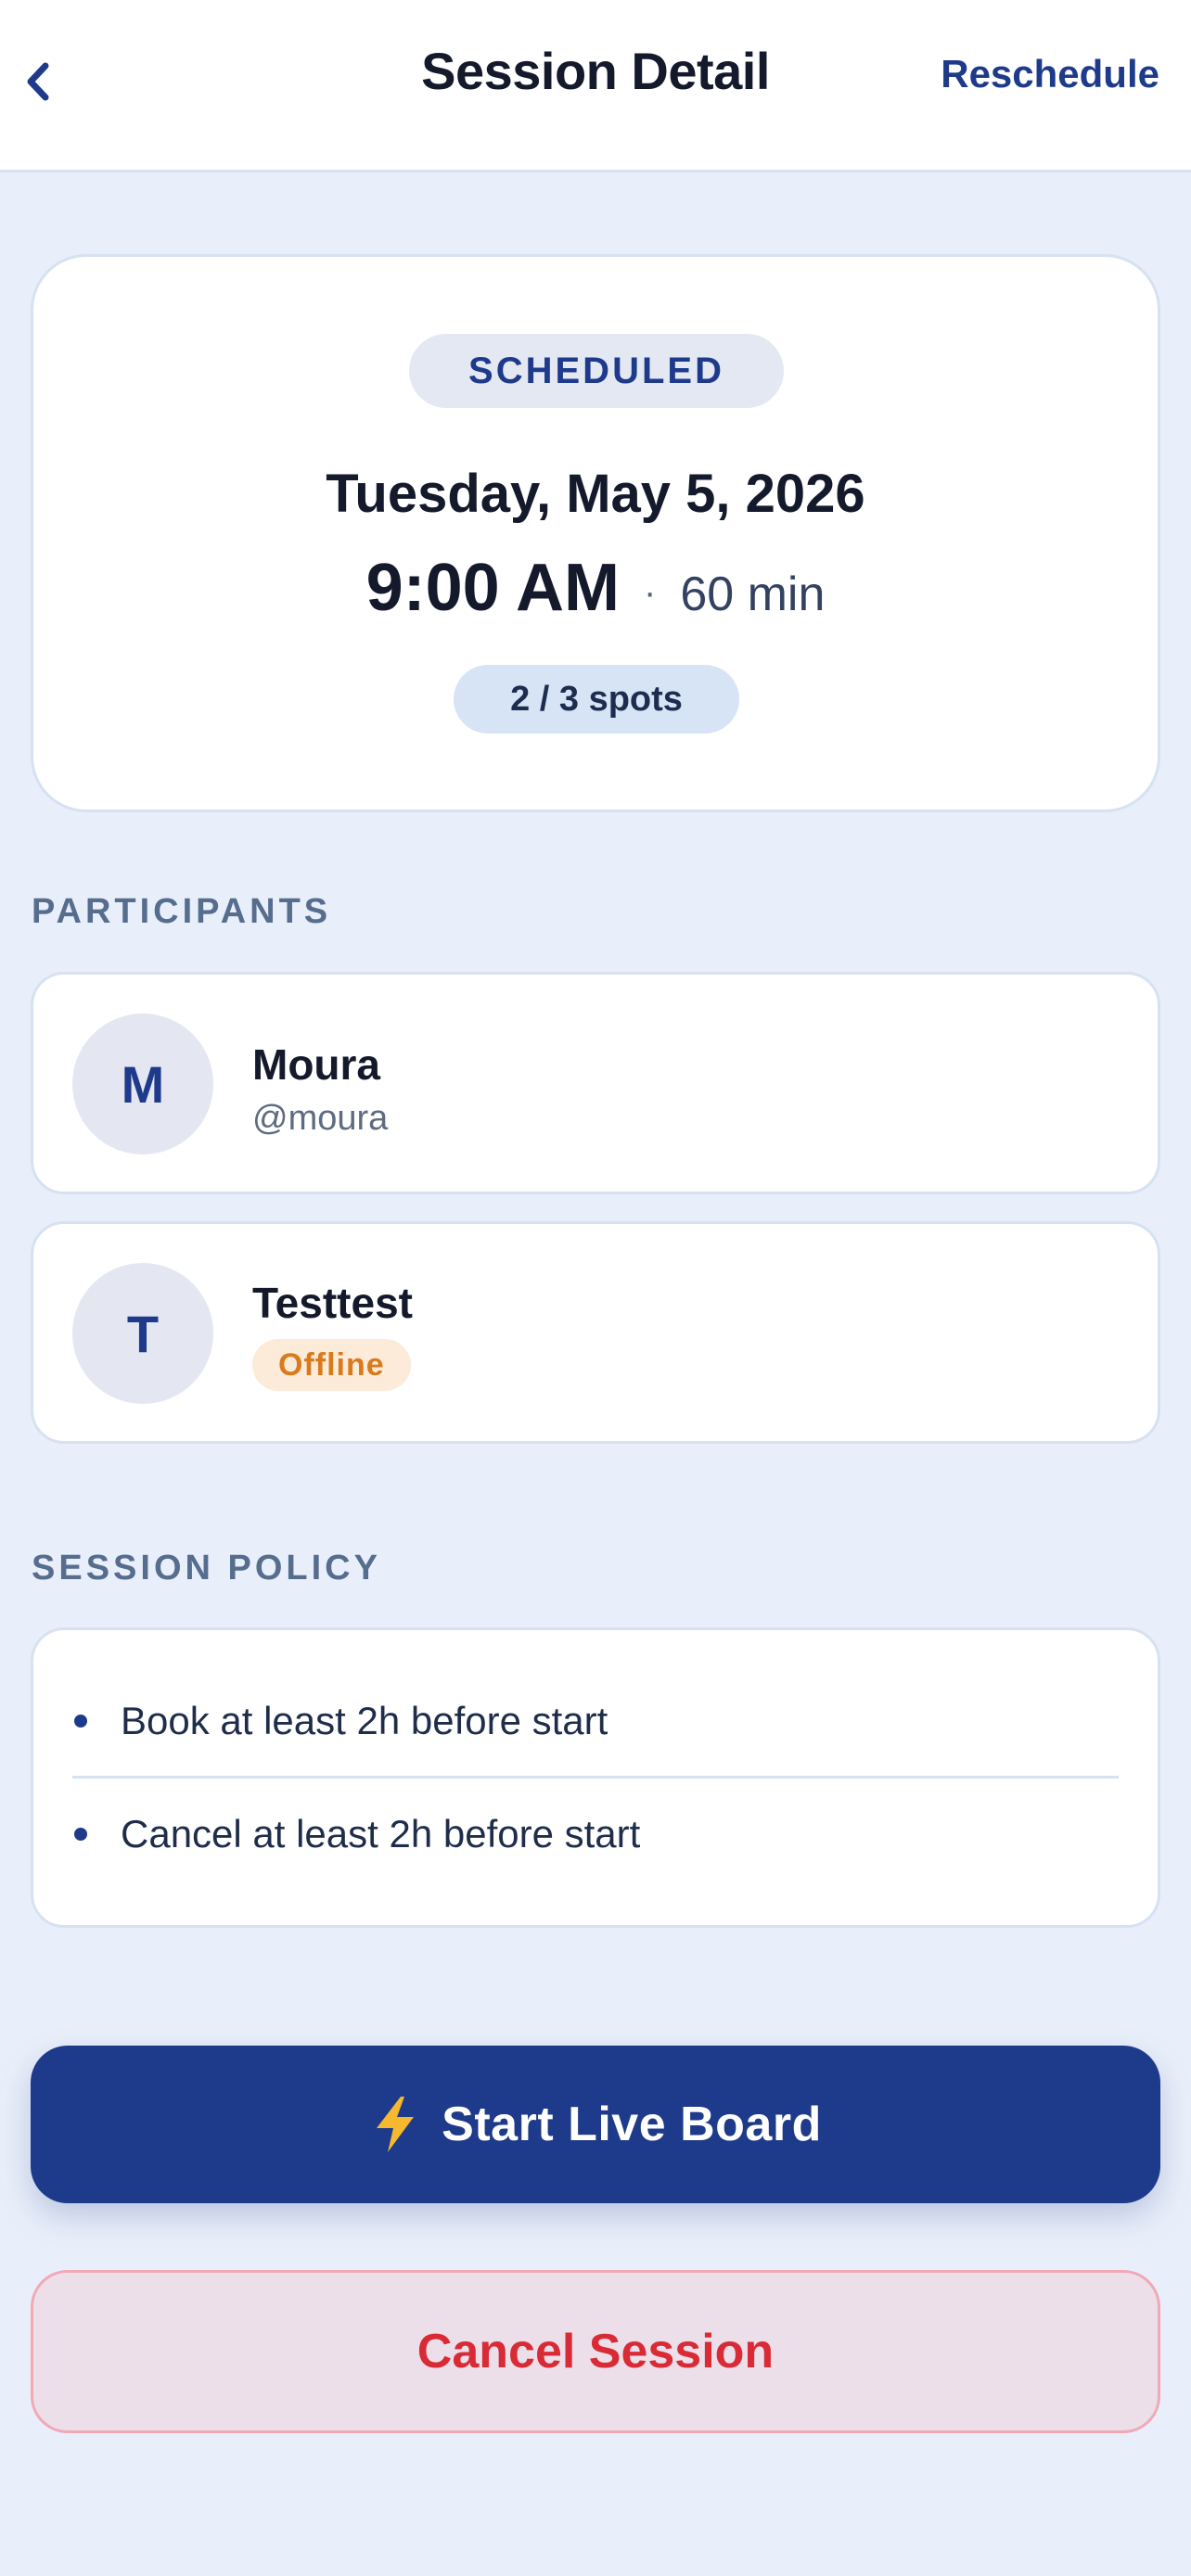 The height and width of the screenshot is (2576, 1191). What do you see at coordinates (597, 371) in the screenshot?
I see `status-badge: SCHEDULED` at bounding box center [597, 371].